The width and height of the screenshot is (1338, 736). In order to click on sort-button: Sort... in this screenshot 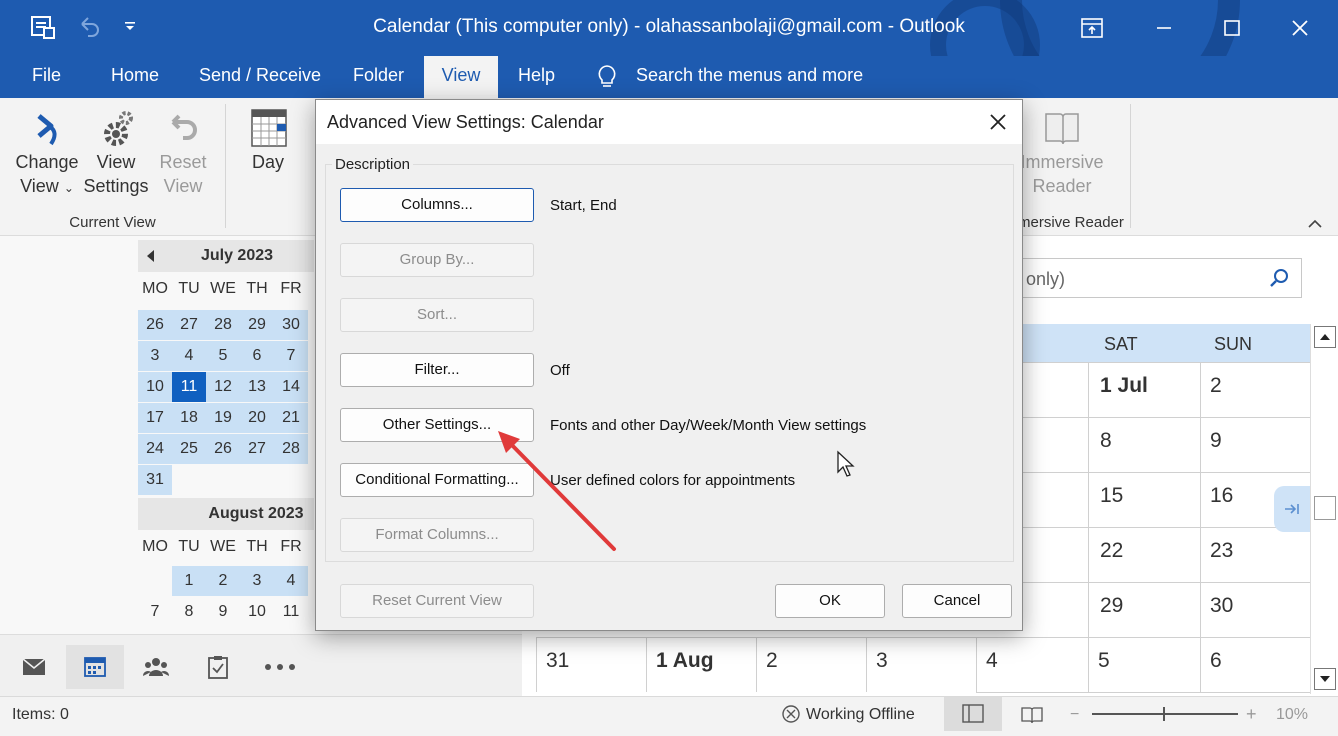, I will do `click(437, 315)`.